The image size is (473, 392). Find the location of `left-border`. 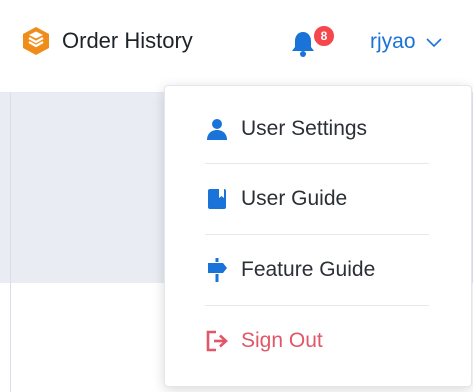

left-border is located at coordinates (10, 242).